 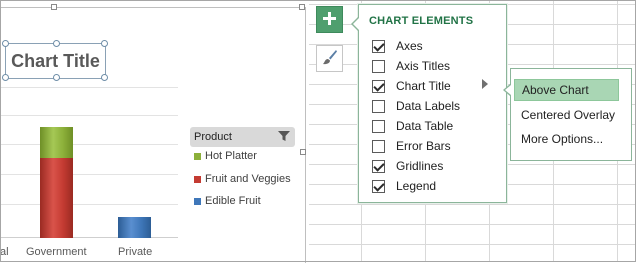 I want to click on axis-label: al, so click(x=4, y=252).